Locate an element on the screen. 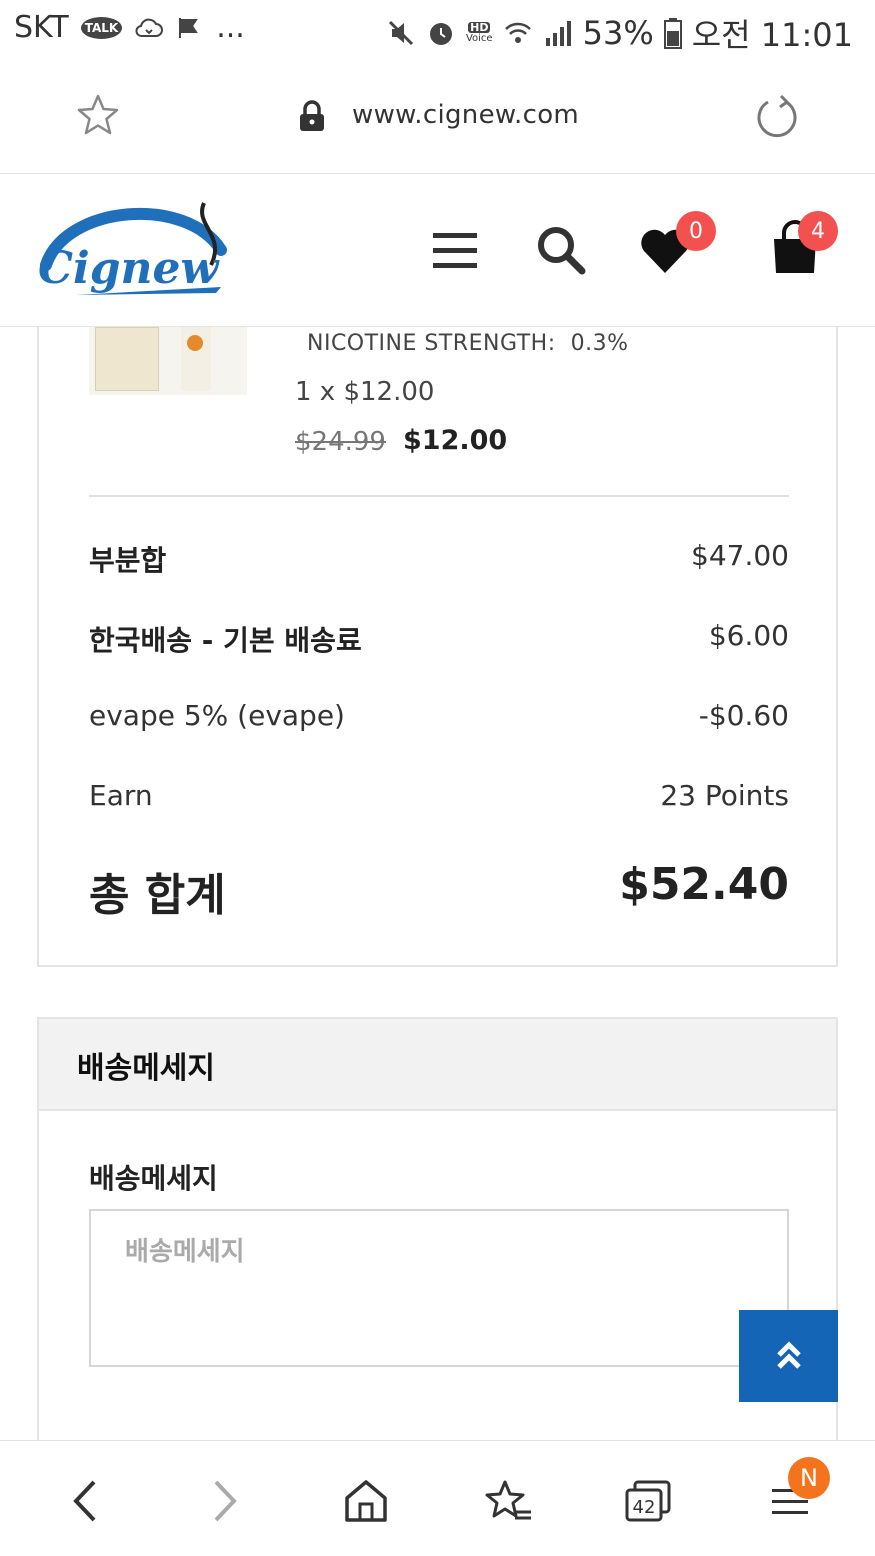 The height and width of the screenshot is (1556, 875). coupon-label: evape 5% (evape) is located at coordinates (217, 715).